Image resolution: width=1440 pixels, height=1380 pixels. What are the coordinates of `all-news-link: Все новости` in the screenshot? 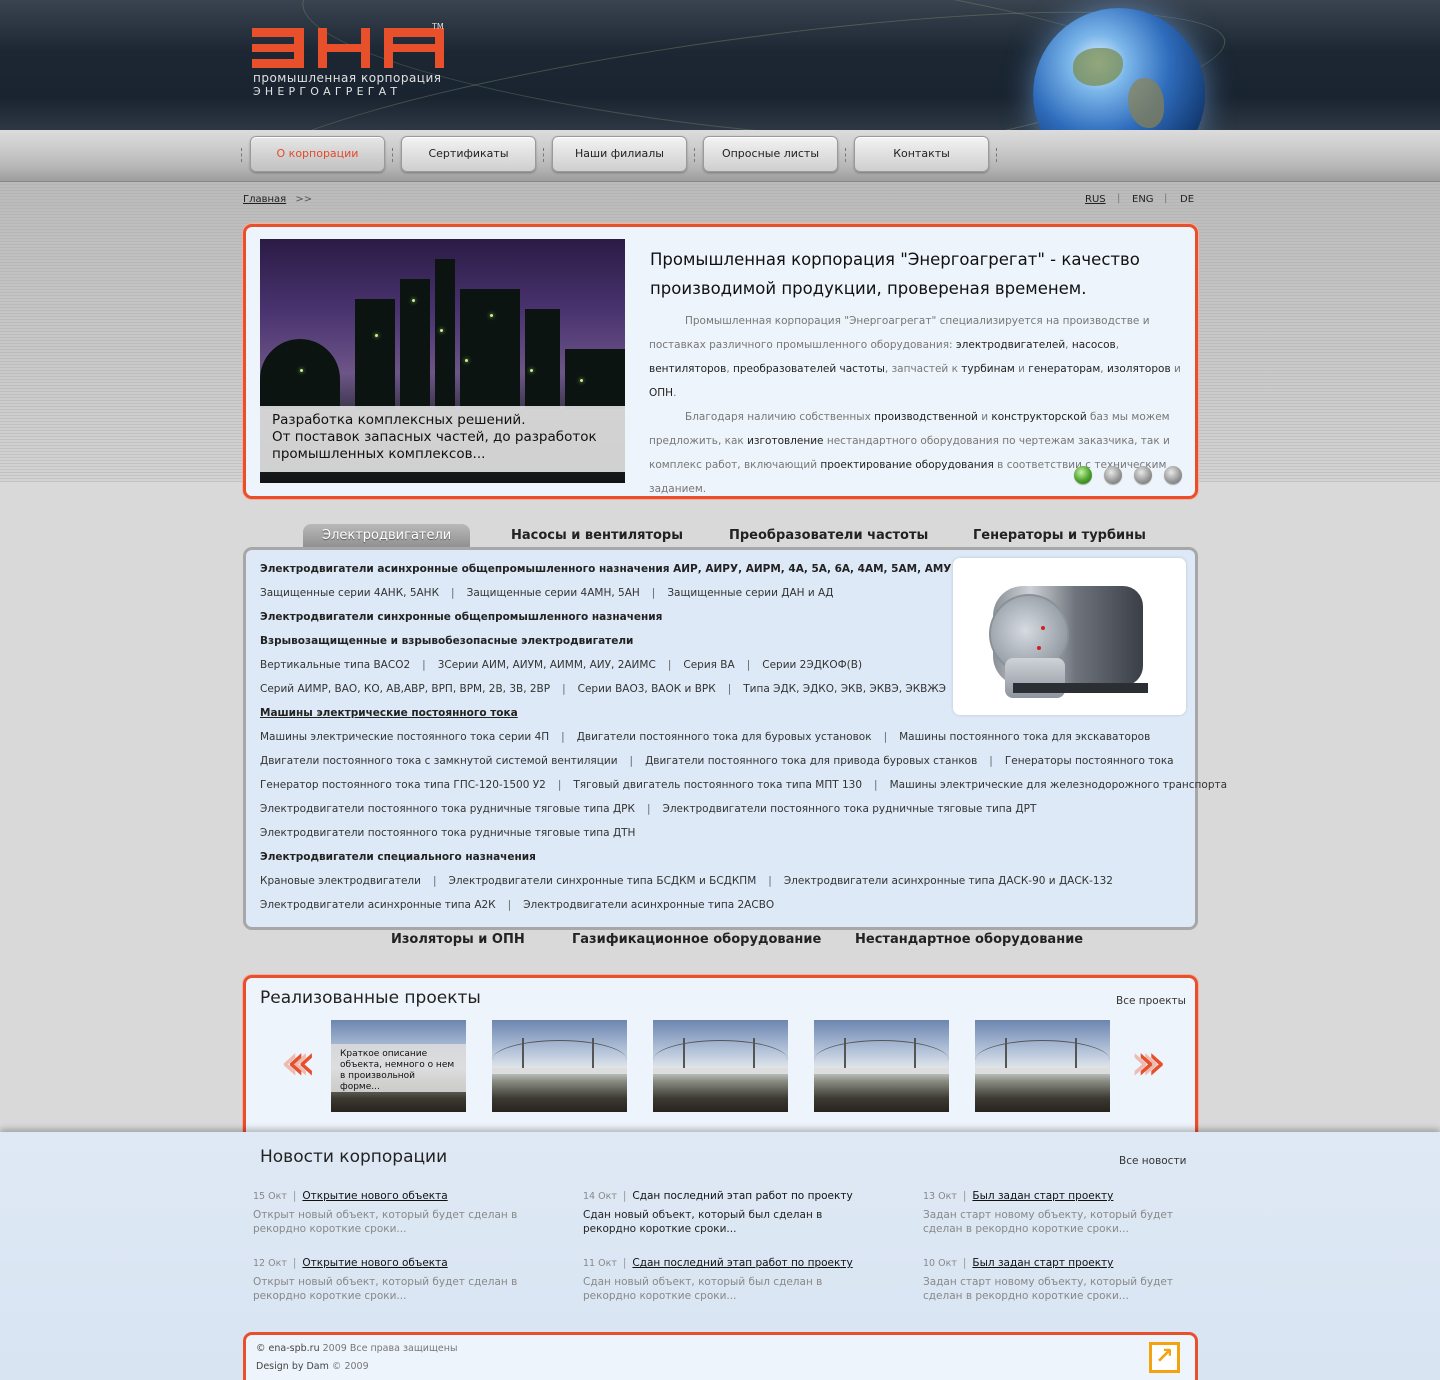 It's located at (1152, 1161).